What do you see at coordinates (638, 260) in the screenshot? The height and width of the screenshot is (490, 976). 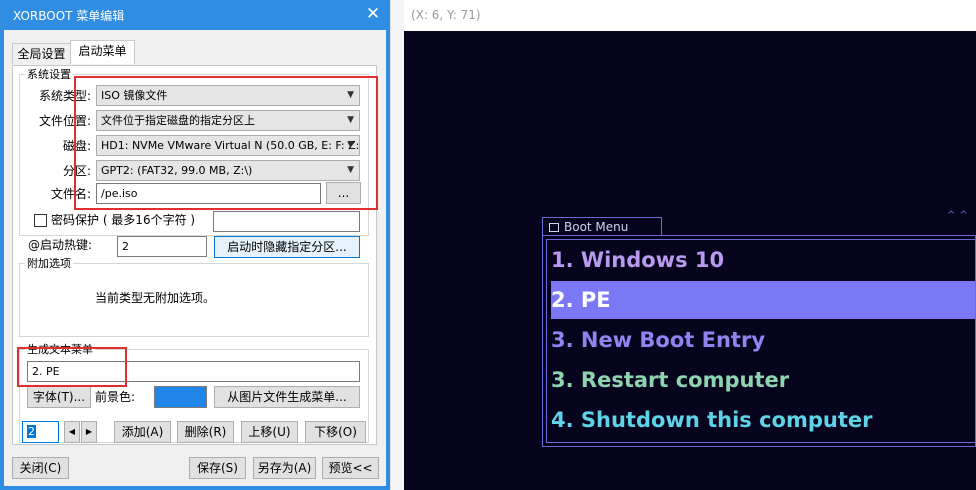 I see `boot-entry-1-label: 1. Windows 10` at bounding box center [638, 260].